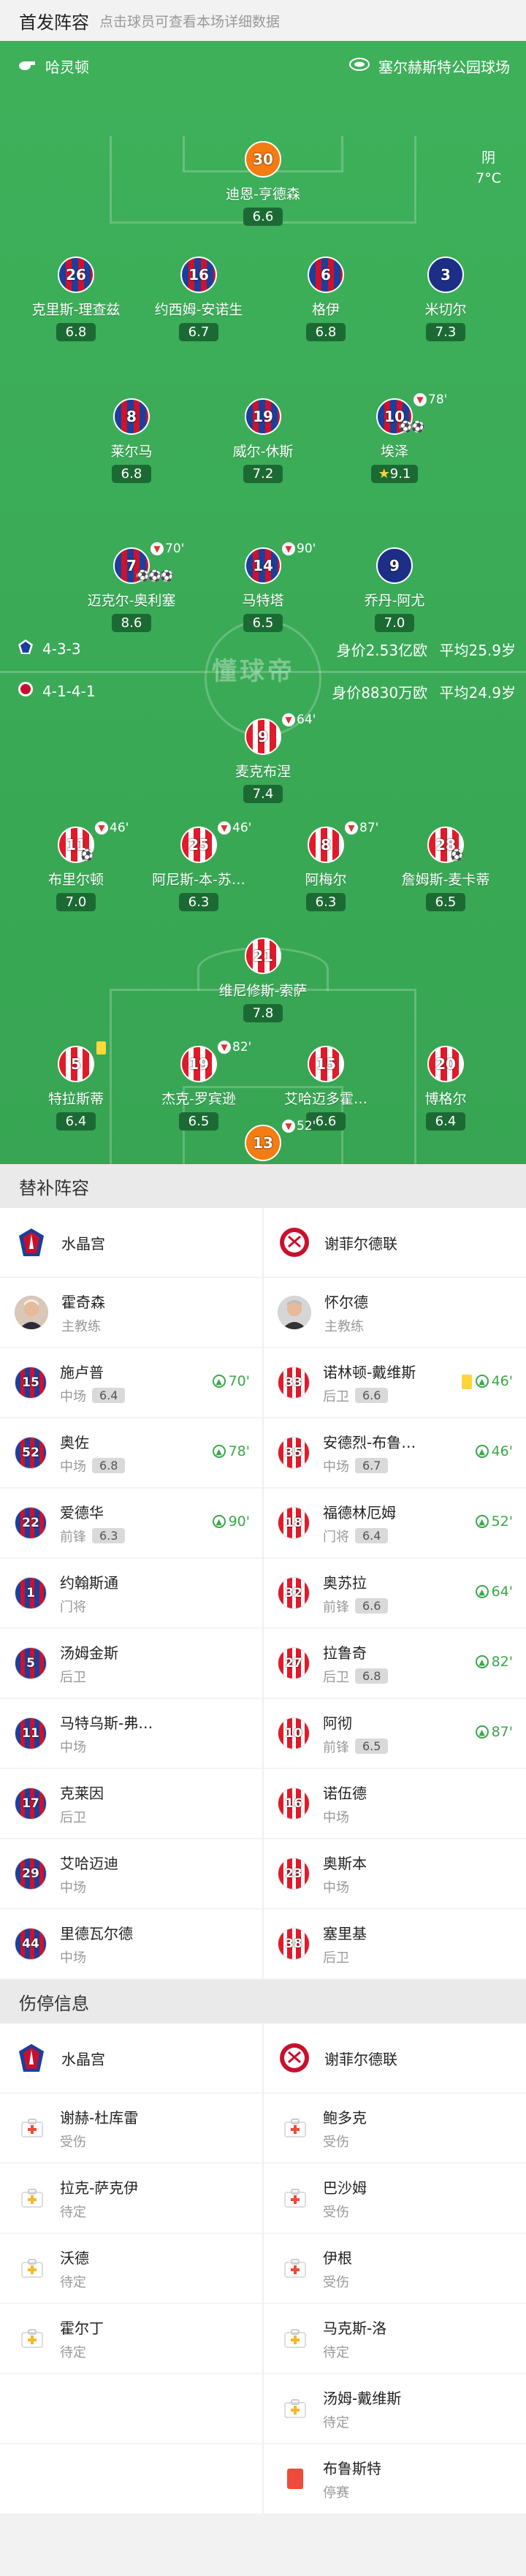 This screenshot has height=2576, width=526. I want to click on injury-status: 受伤, so click(336, 2282).